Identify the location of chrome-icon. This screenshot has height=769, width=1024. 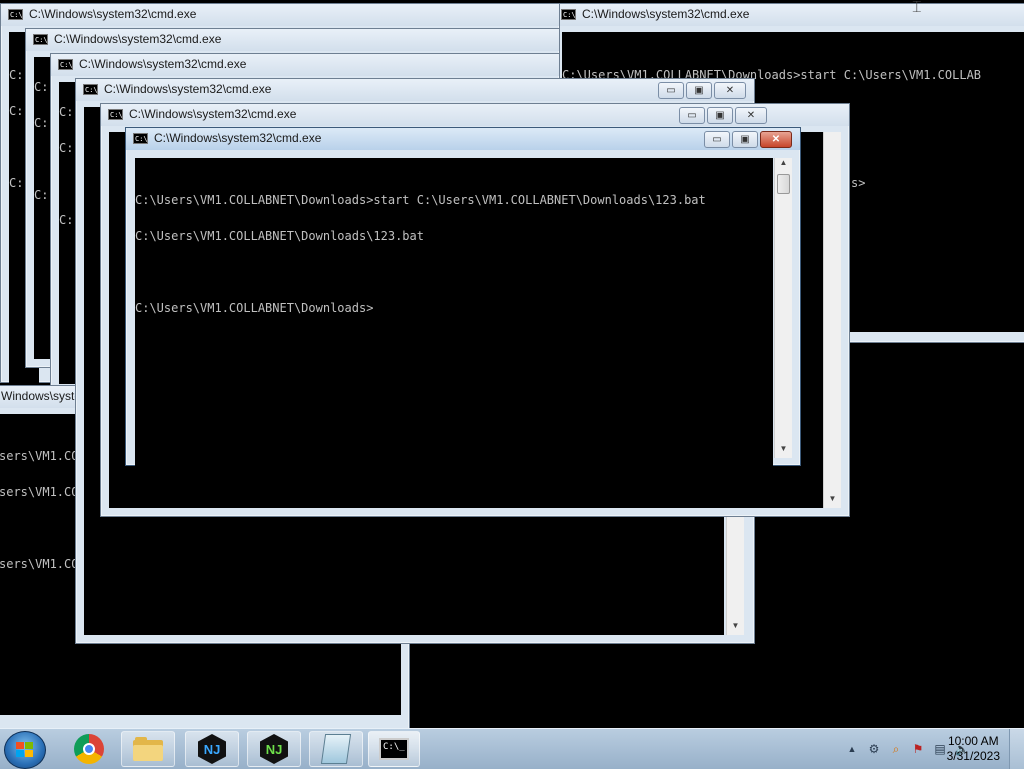
(89, 749).